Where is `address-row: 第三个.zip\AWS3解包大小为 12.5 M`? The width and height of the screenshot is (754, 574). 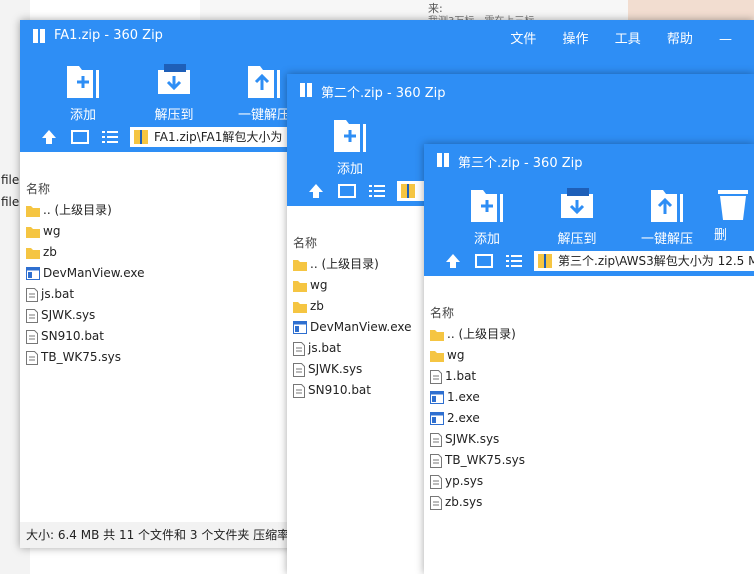
address-row: 第三个.zip\AWS3解包大小为 12.5 M is located at coordinates (589, 262).